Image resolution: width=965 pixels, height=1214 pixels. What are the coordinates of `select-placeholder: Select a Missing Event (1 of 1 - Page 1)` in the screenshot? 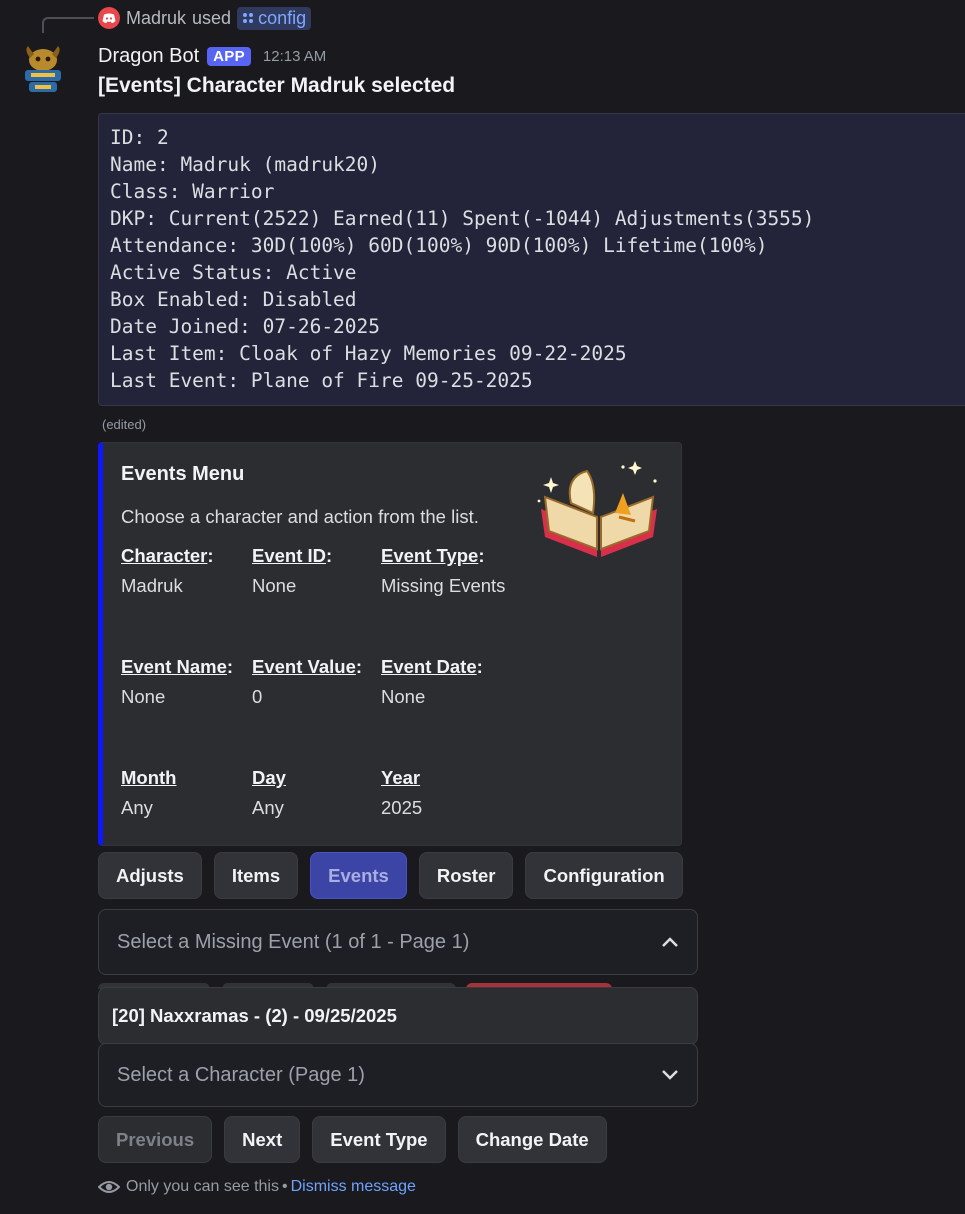 It's located at (293, 941).